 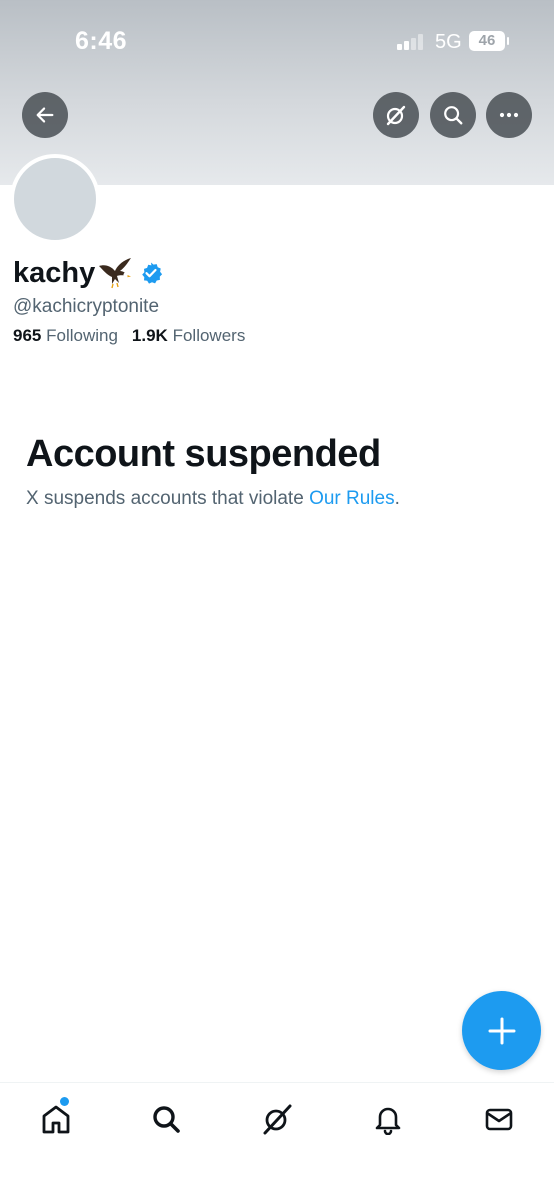 I want to click on followers-label: Followers, so click(x=209, y=335).